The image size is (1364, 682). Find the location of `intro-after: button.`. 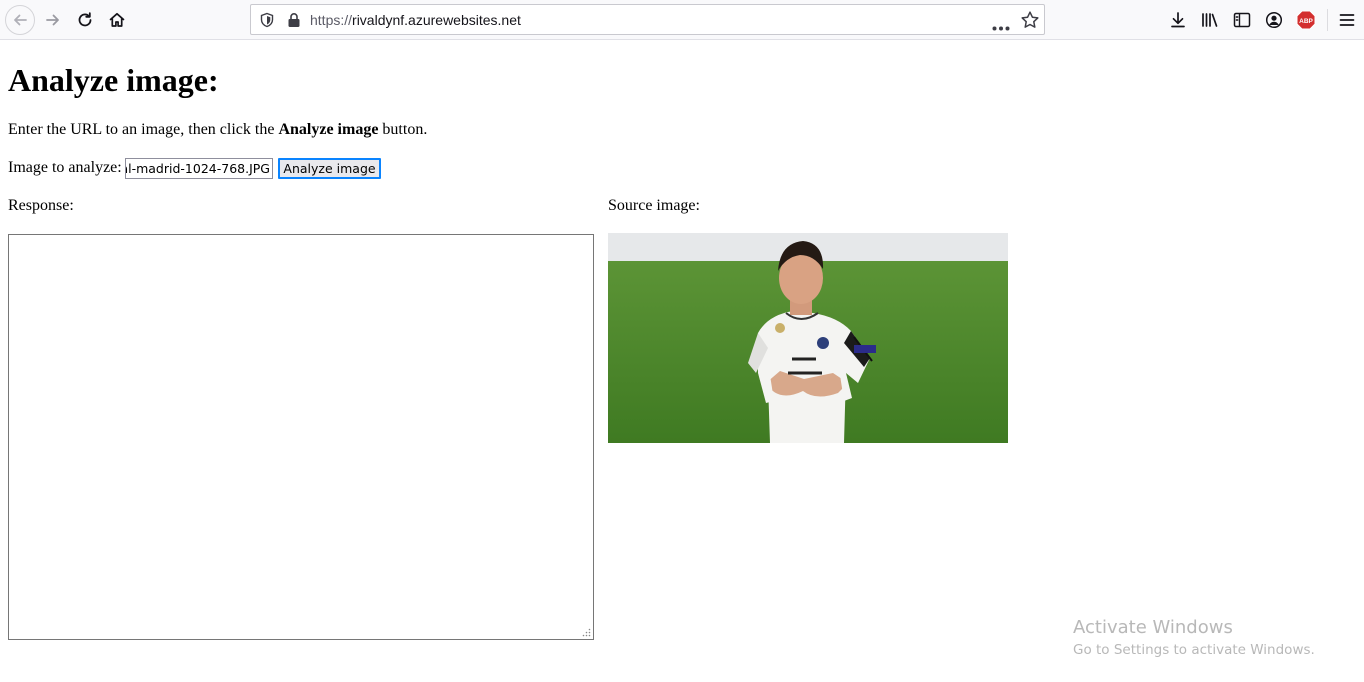

intro-after: button. is located at coordinates (403, 129).